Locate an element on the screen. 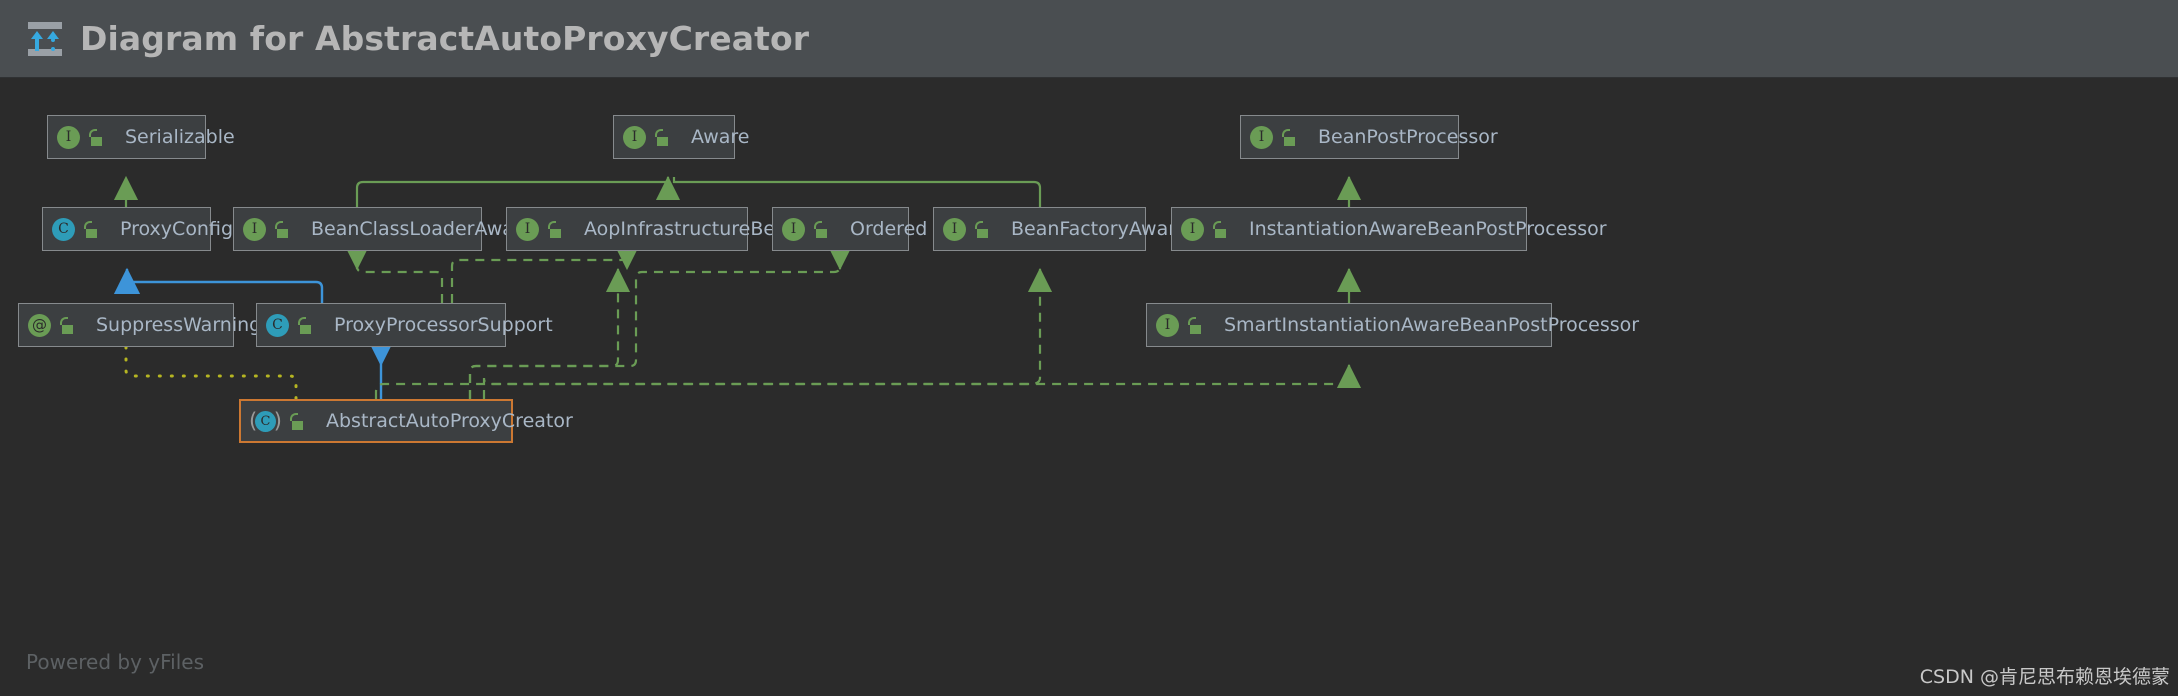  edge-bclaware-aware is located at coordinates (518, 191).